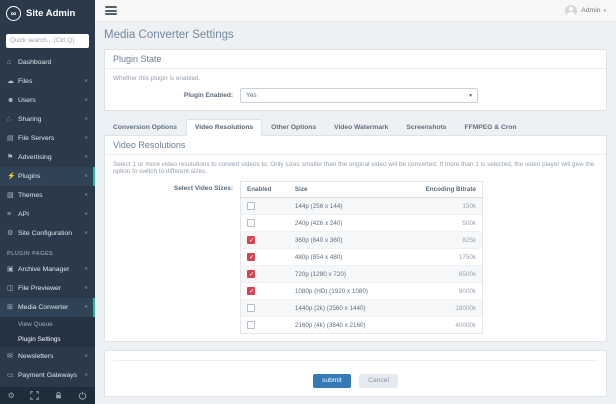 This screenshot has height=404, width=616. I want to click on fullscreen-icon, so click(34, 395).